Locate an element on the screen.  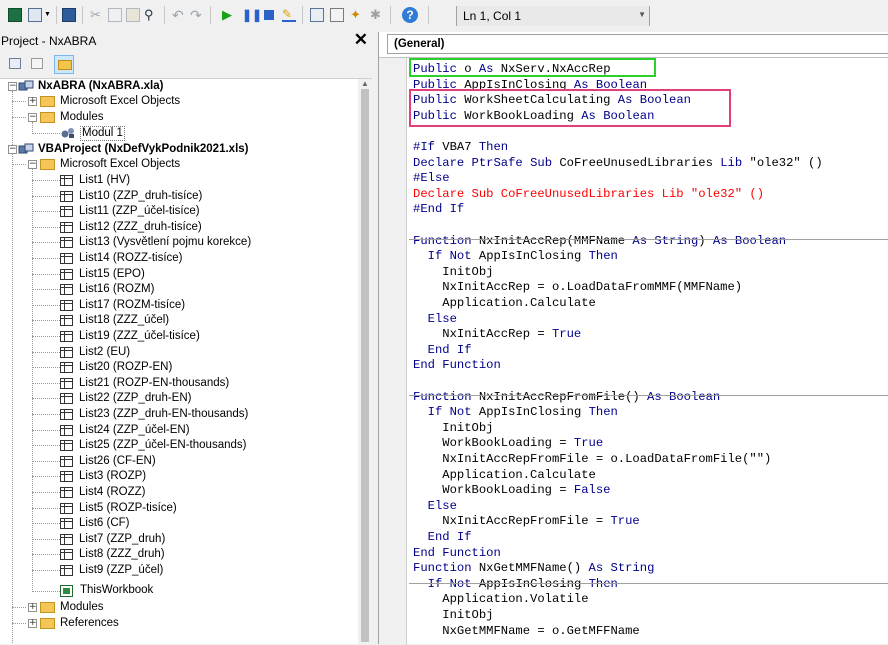
tree-node-vba-references: References is located at coordinates (89, 623).